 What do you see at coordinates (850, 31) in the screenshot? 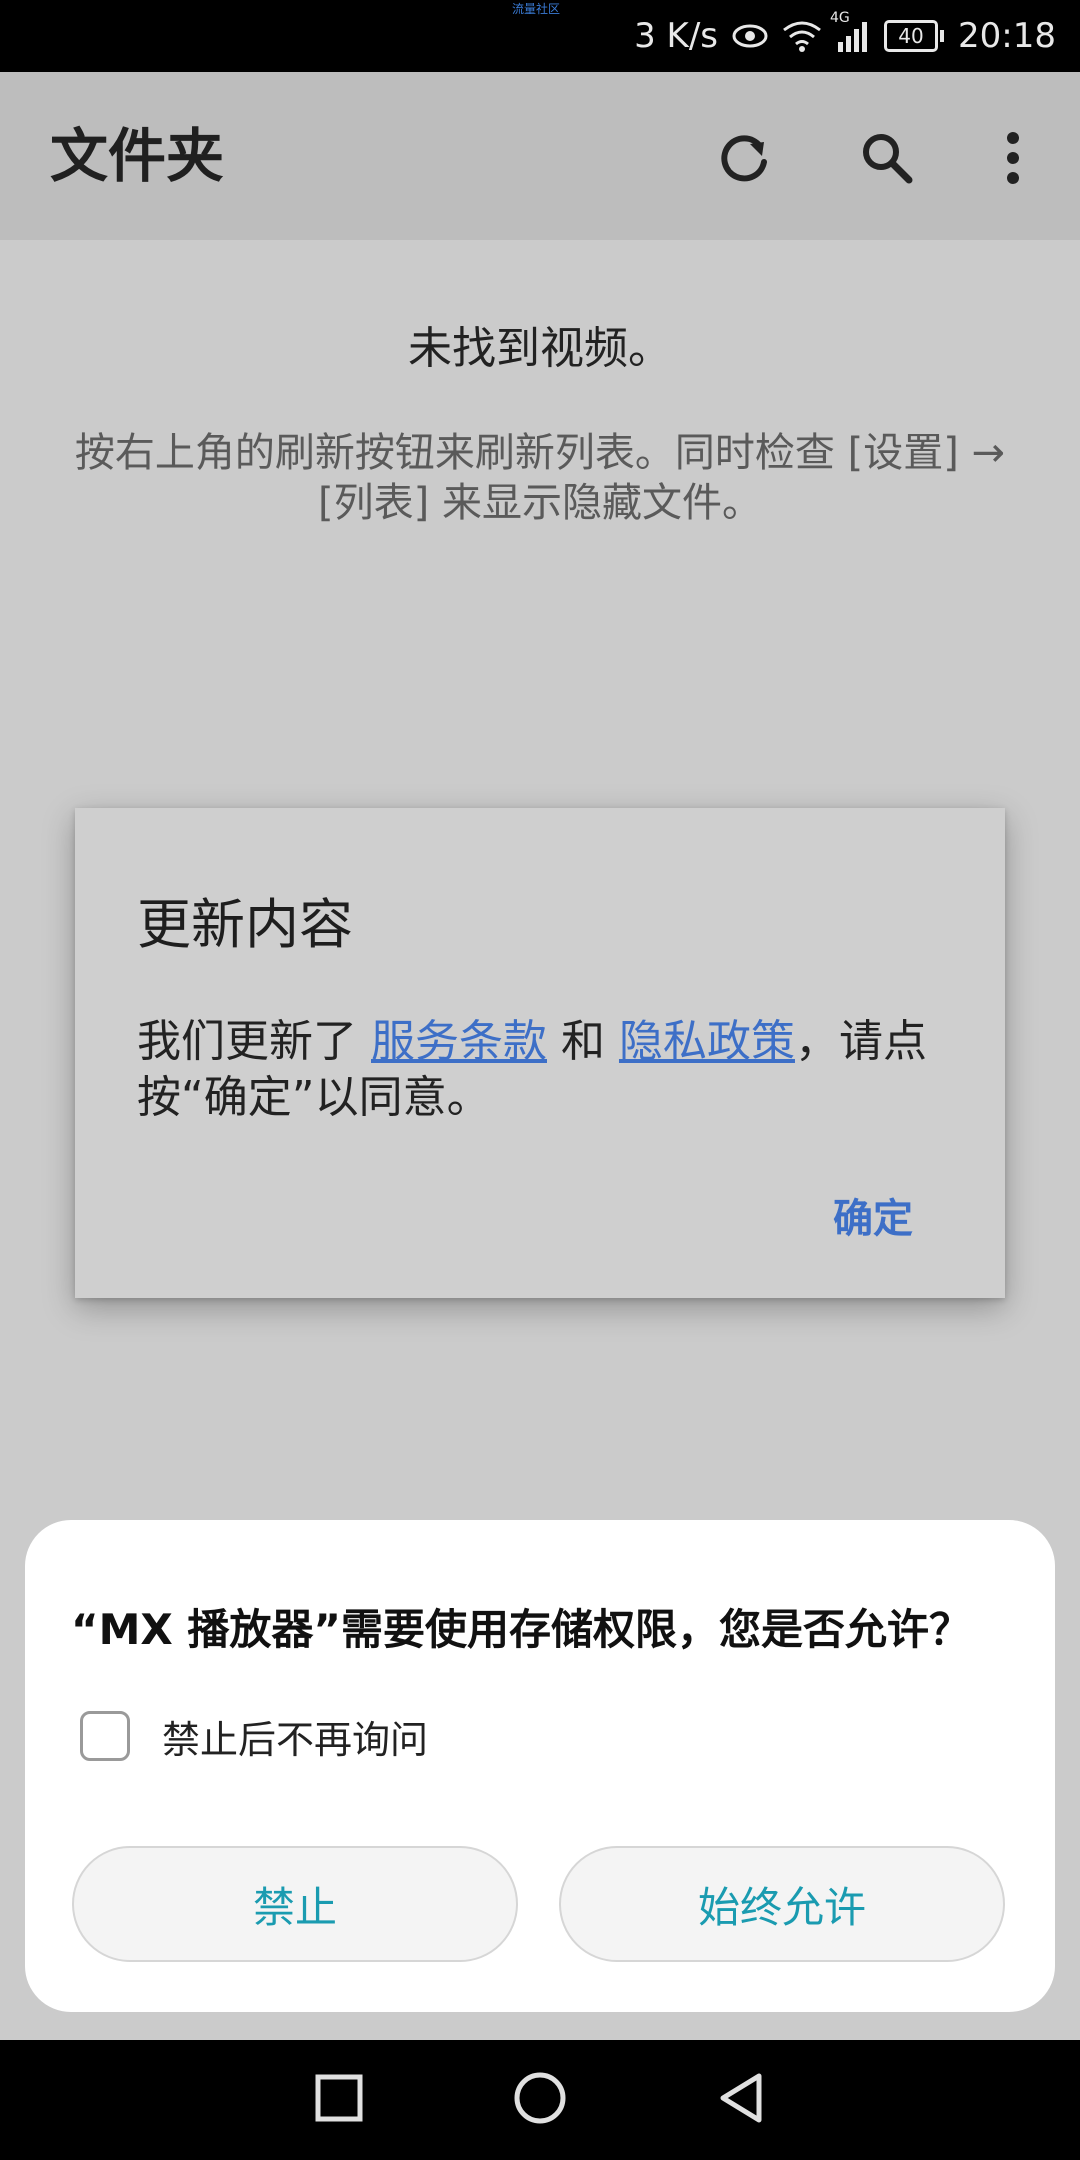
I see `signal-icon: 4G` at bounding box center [850, 31].